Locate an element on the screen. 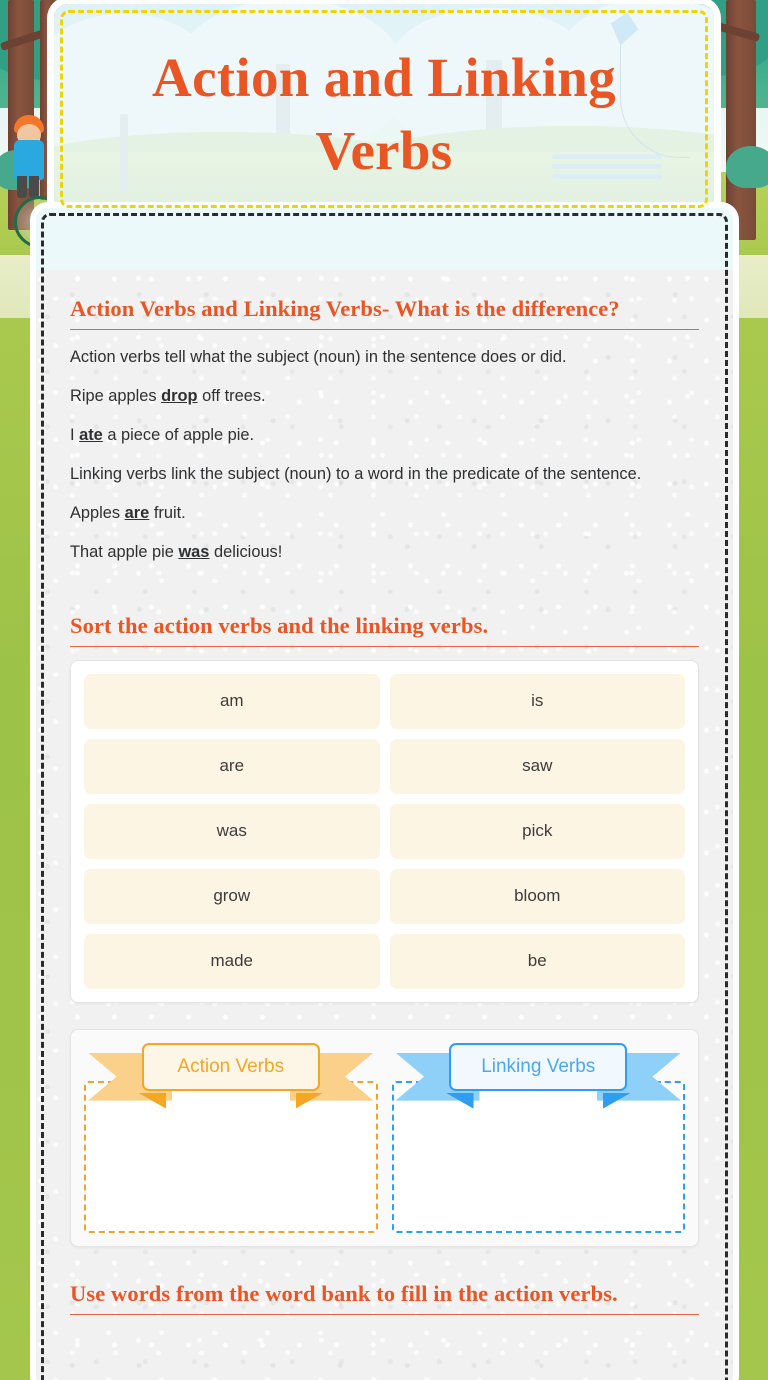  explanation-text-after: fruit. is located at coordinates (167, 512).